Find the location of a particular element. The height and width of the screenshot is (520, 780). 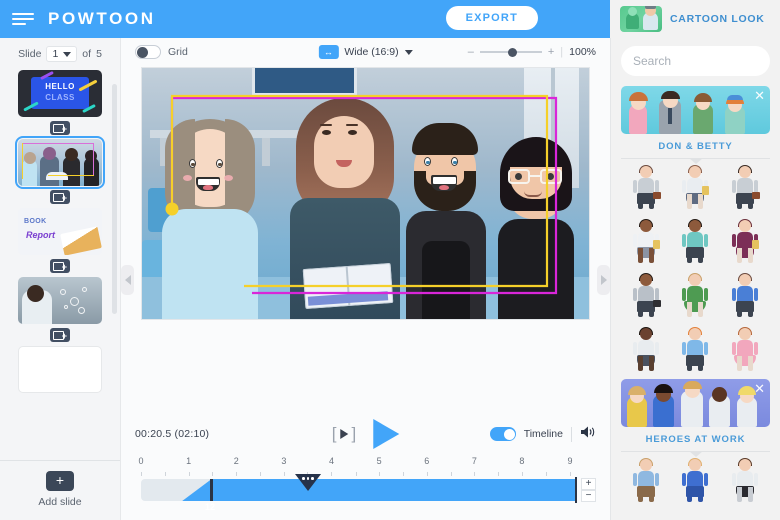

playback-bar: 00:20.5 (02:10) [ ] Timeline is located at coordinates (365, 434).